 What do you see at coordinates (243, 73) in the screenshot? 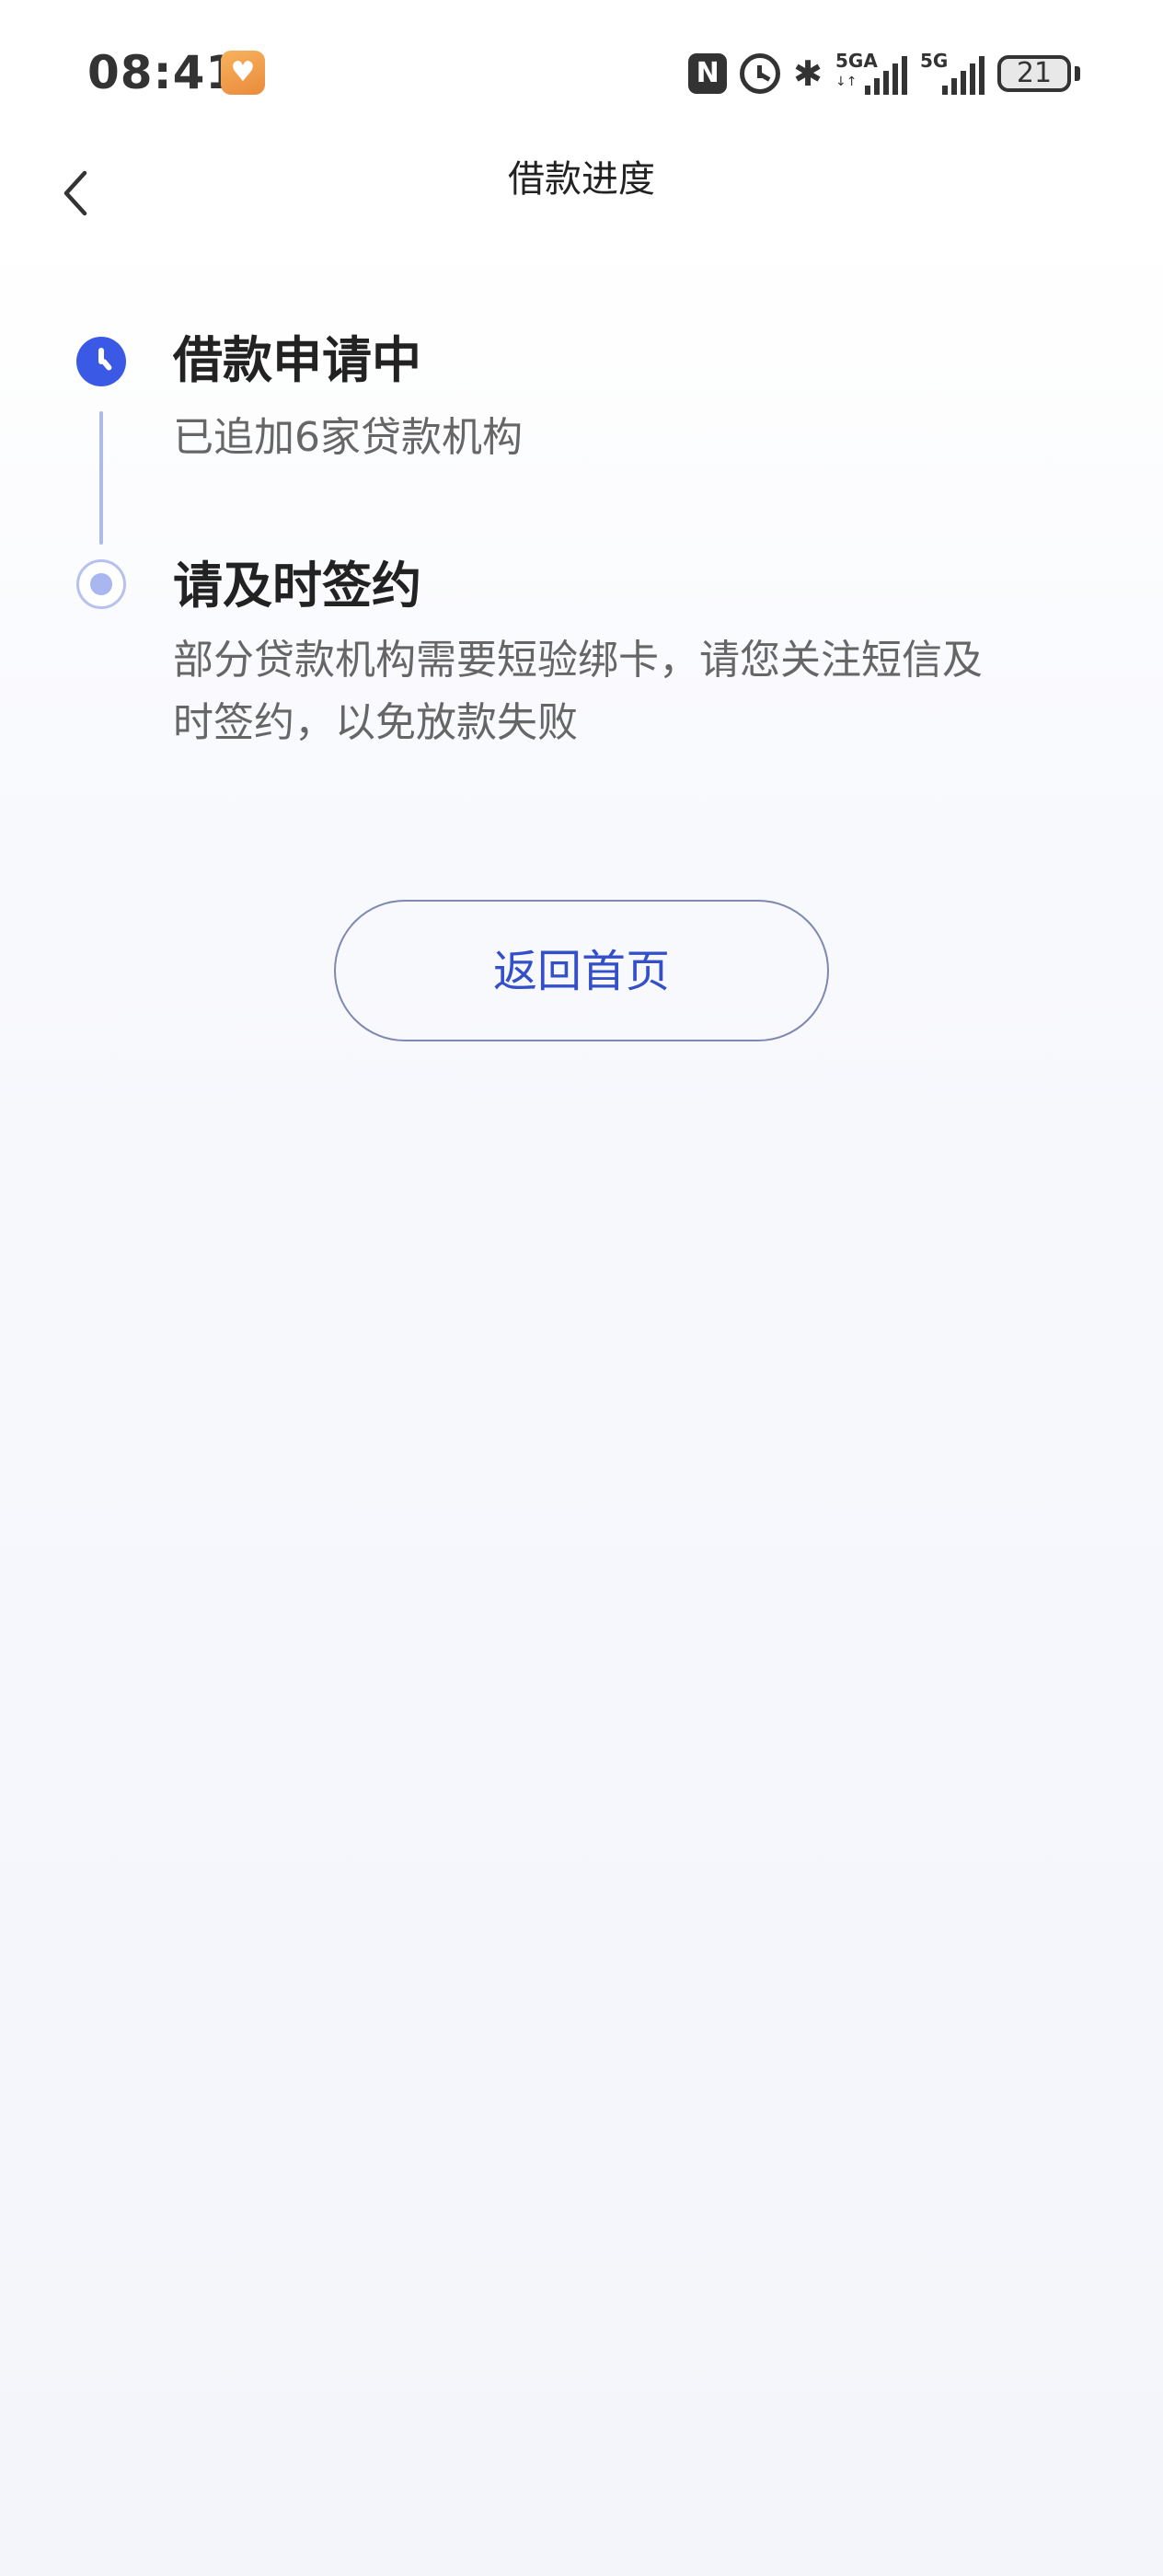
I see `health-app-icon: ♥` at bounding box center [243, 73].